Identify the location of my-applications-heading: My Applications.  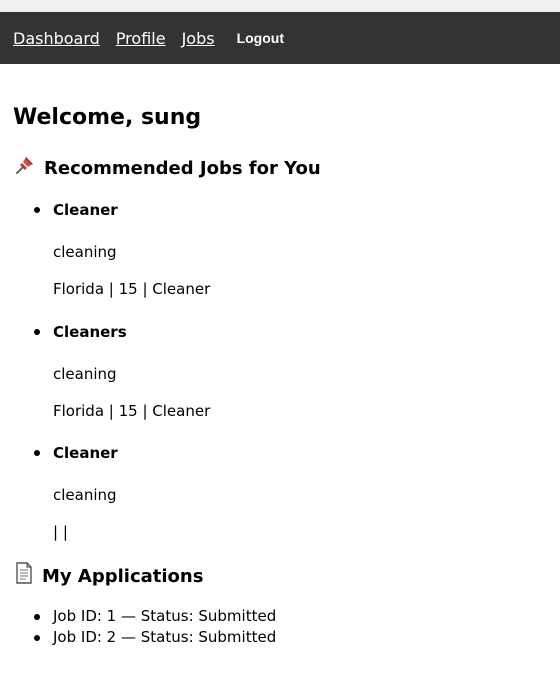
(108, 576).